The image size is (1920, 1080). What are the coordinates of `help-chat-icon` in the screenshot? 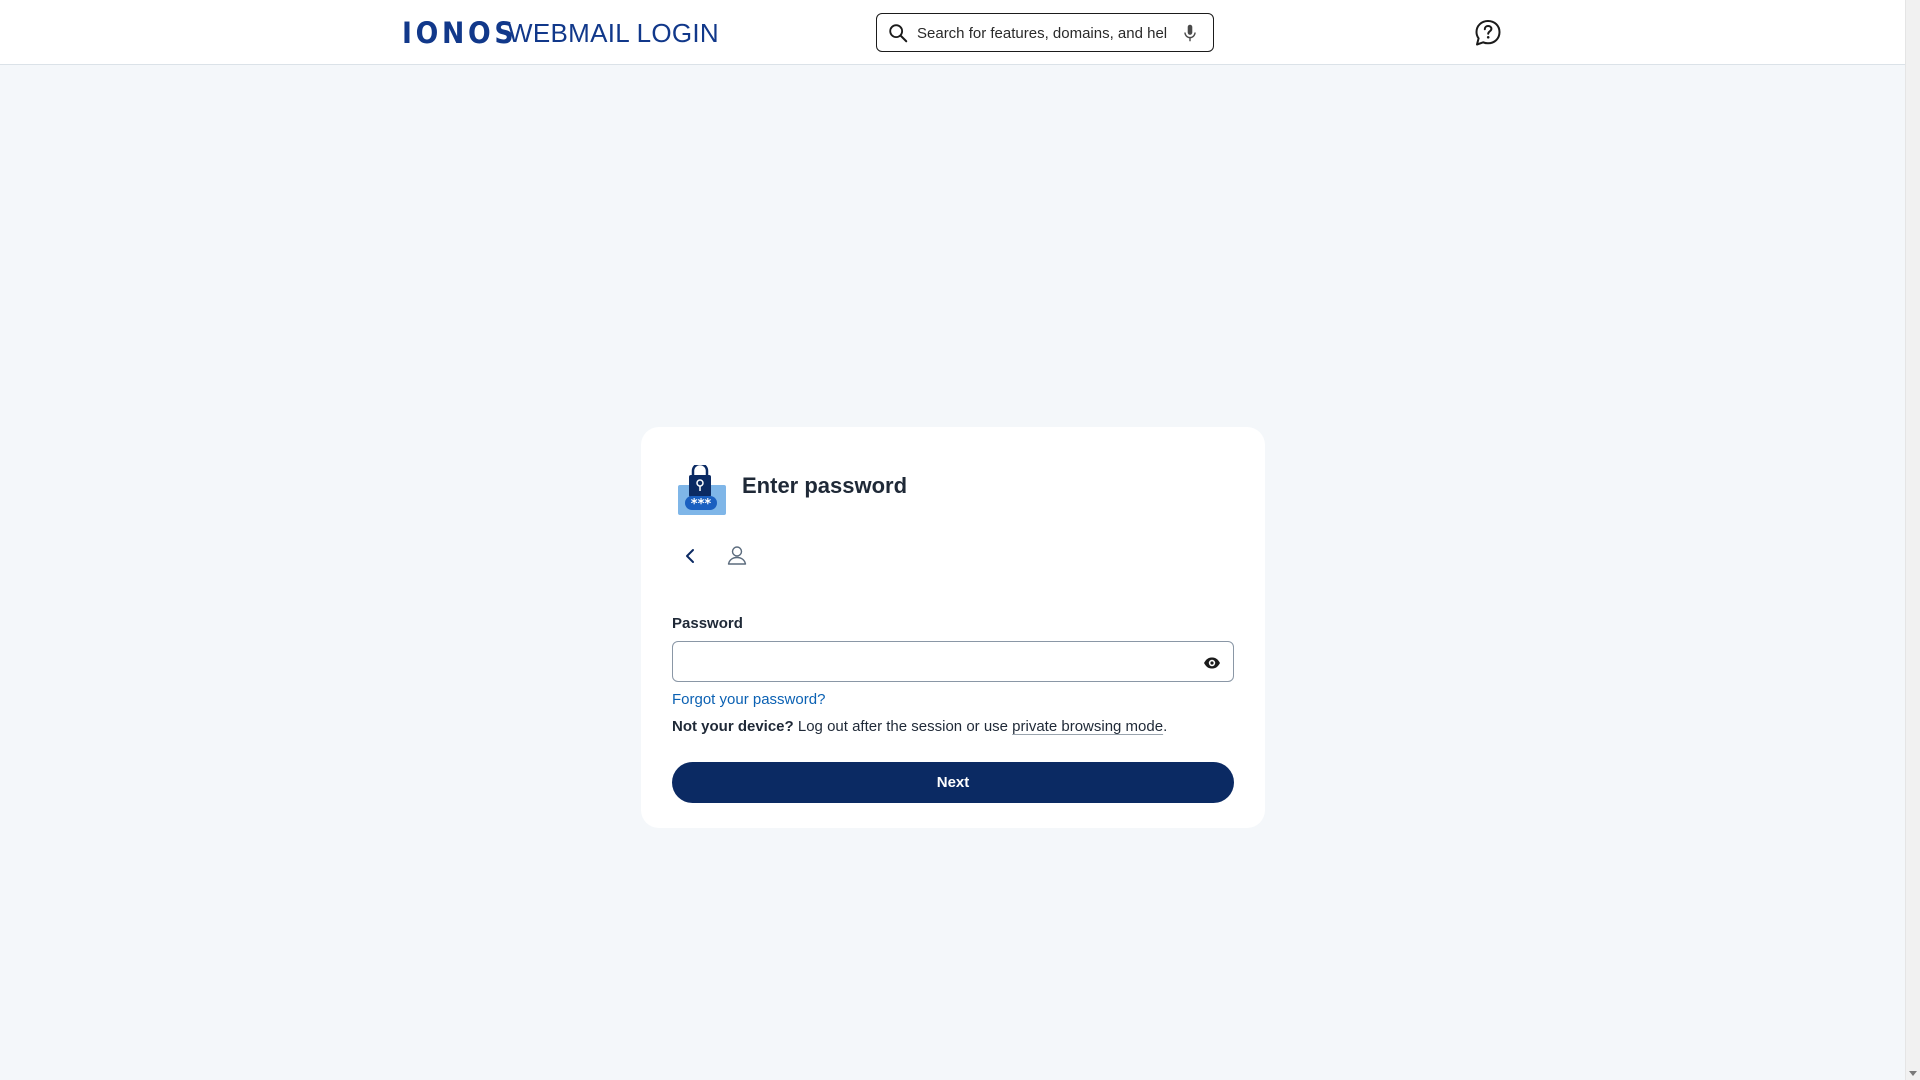 It's located at (1488, 33).